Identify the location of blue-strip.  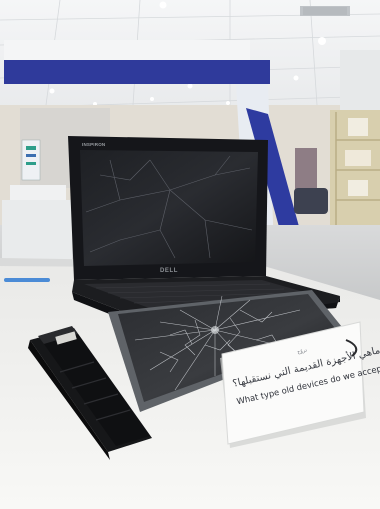
(27, 280).